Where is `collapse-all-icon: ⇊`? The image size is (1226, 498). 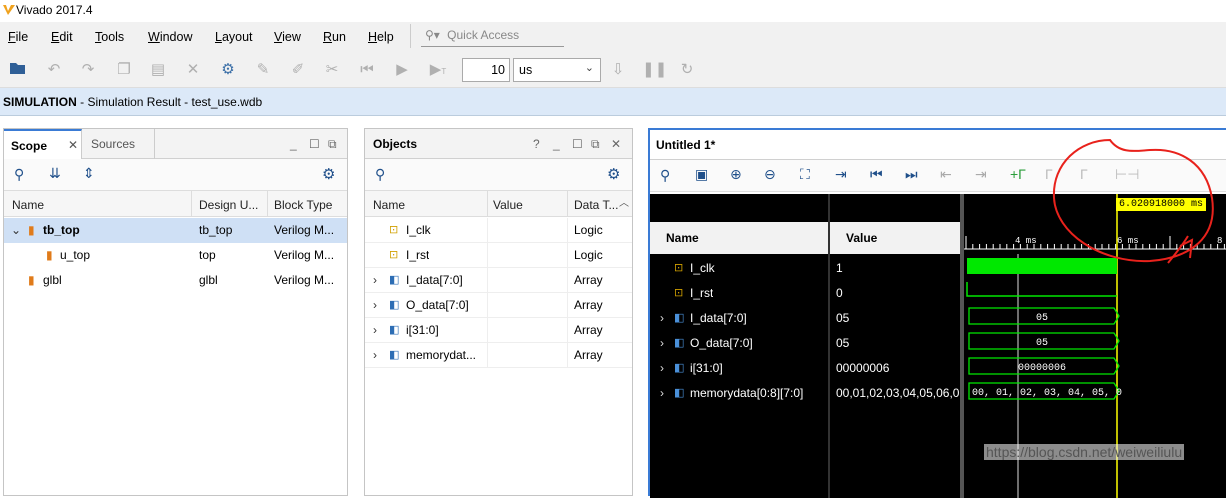 collapse-all-icon: ⇊ is located at coordinates (55, 173).